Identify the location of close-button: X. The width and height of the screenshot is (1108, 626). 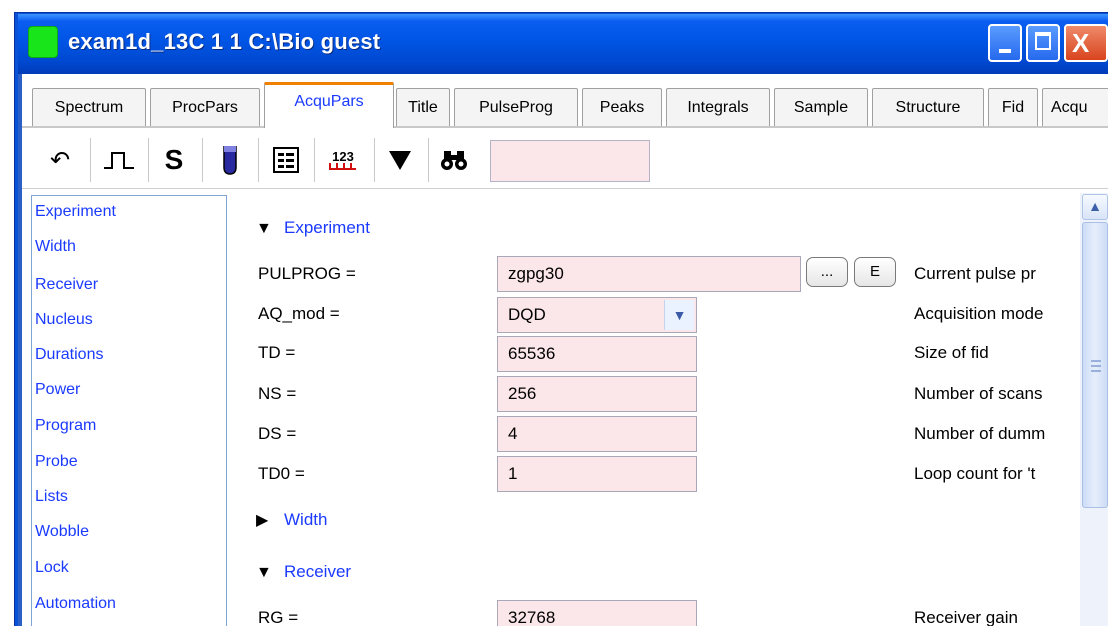
(1086, 43).